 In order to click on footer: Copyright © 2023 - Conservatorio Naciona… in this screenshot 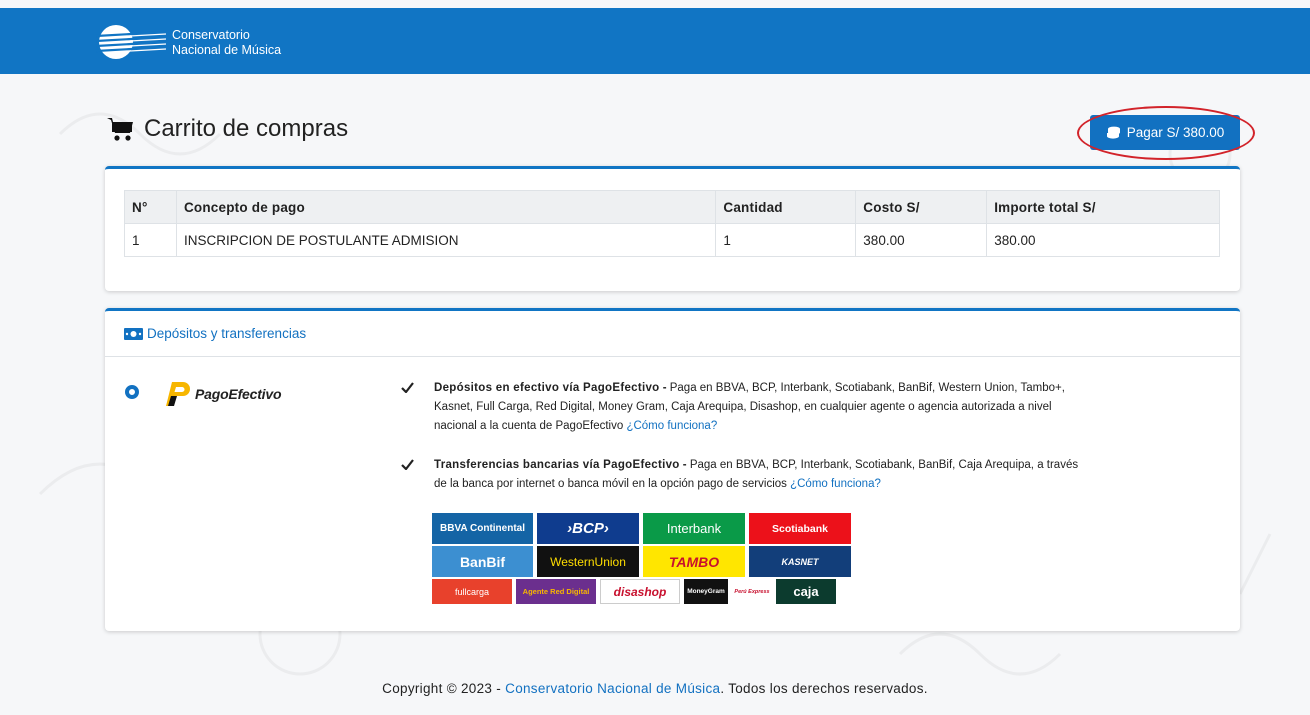, I will do `click(655, 688)`.